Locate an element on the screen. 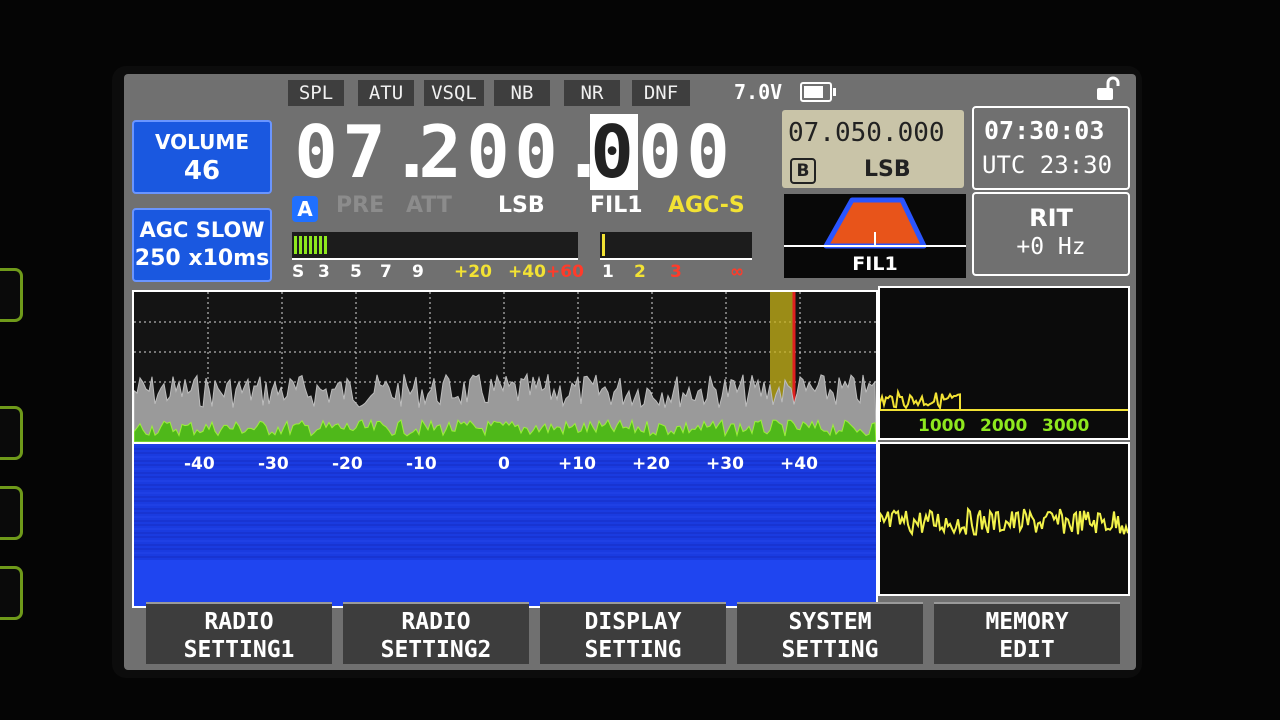 The image size is (1280, 720). display-setting-button: DISPLAY SETTING is located at coordinates (633, 633).